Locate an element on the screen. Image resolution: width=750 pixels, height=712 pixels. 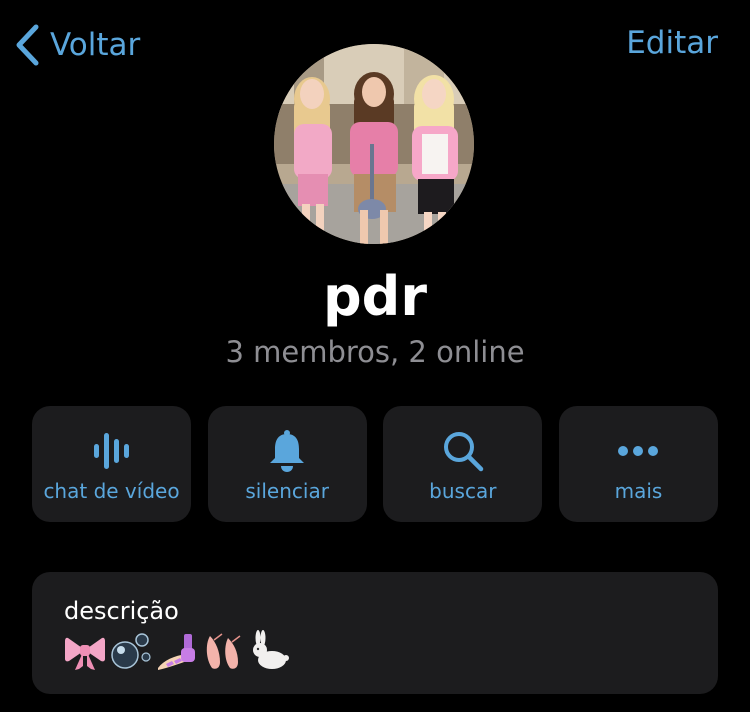
edit-button: Editar is located at coordinates (672, 43).